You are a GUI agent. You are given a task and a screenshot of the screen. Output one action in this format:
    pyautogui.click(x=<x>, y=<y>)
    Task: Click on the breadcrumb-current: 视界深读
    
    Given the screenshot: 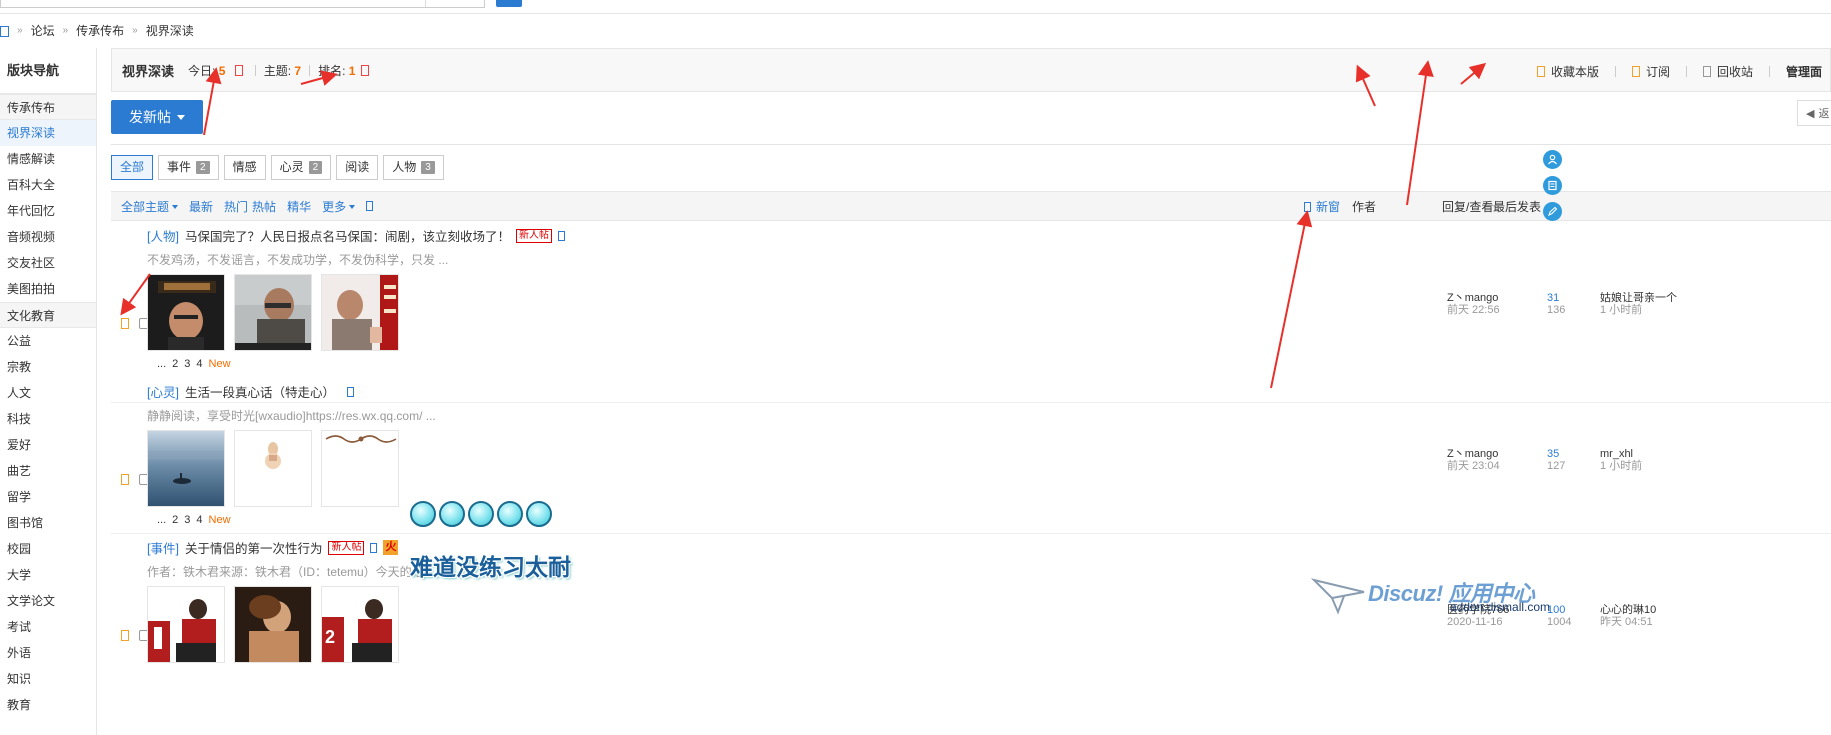 What is the action you would take?
    pyautogui.click(x=170, y=31)
    